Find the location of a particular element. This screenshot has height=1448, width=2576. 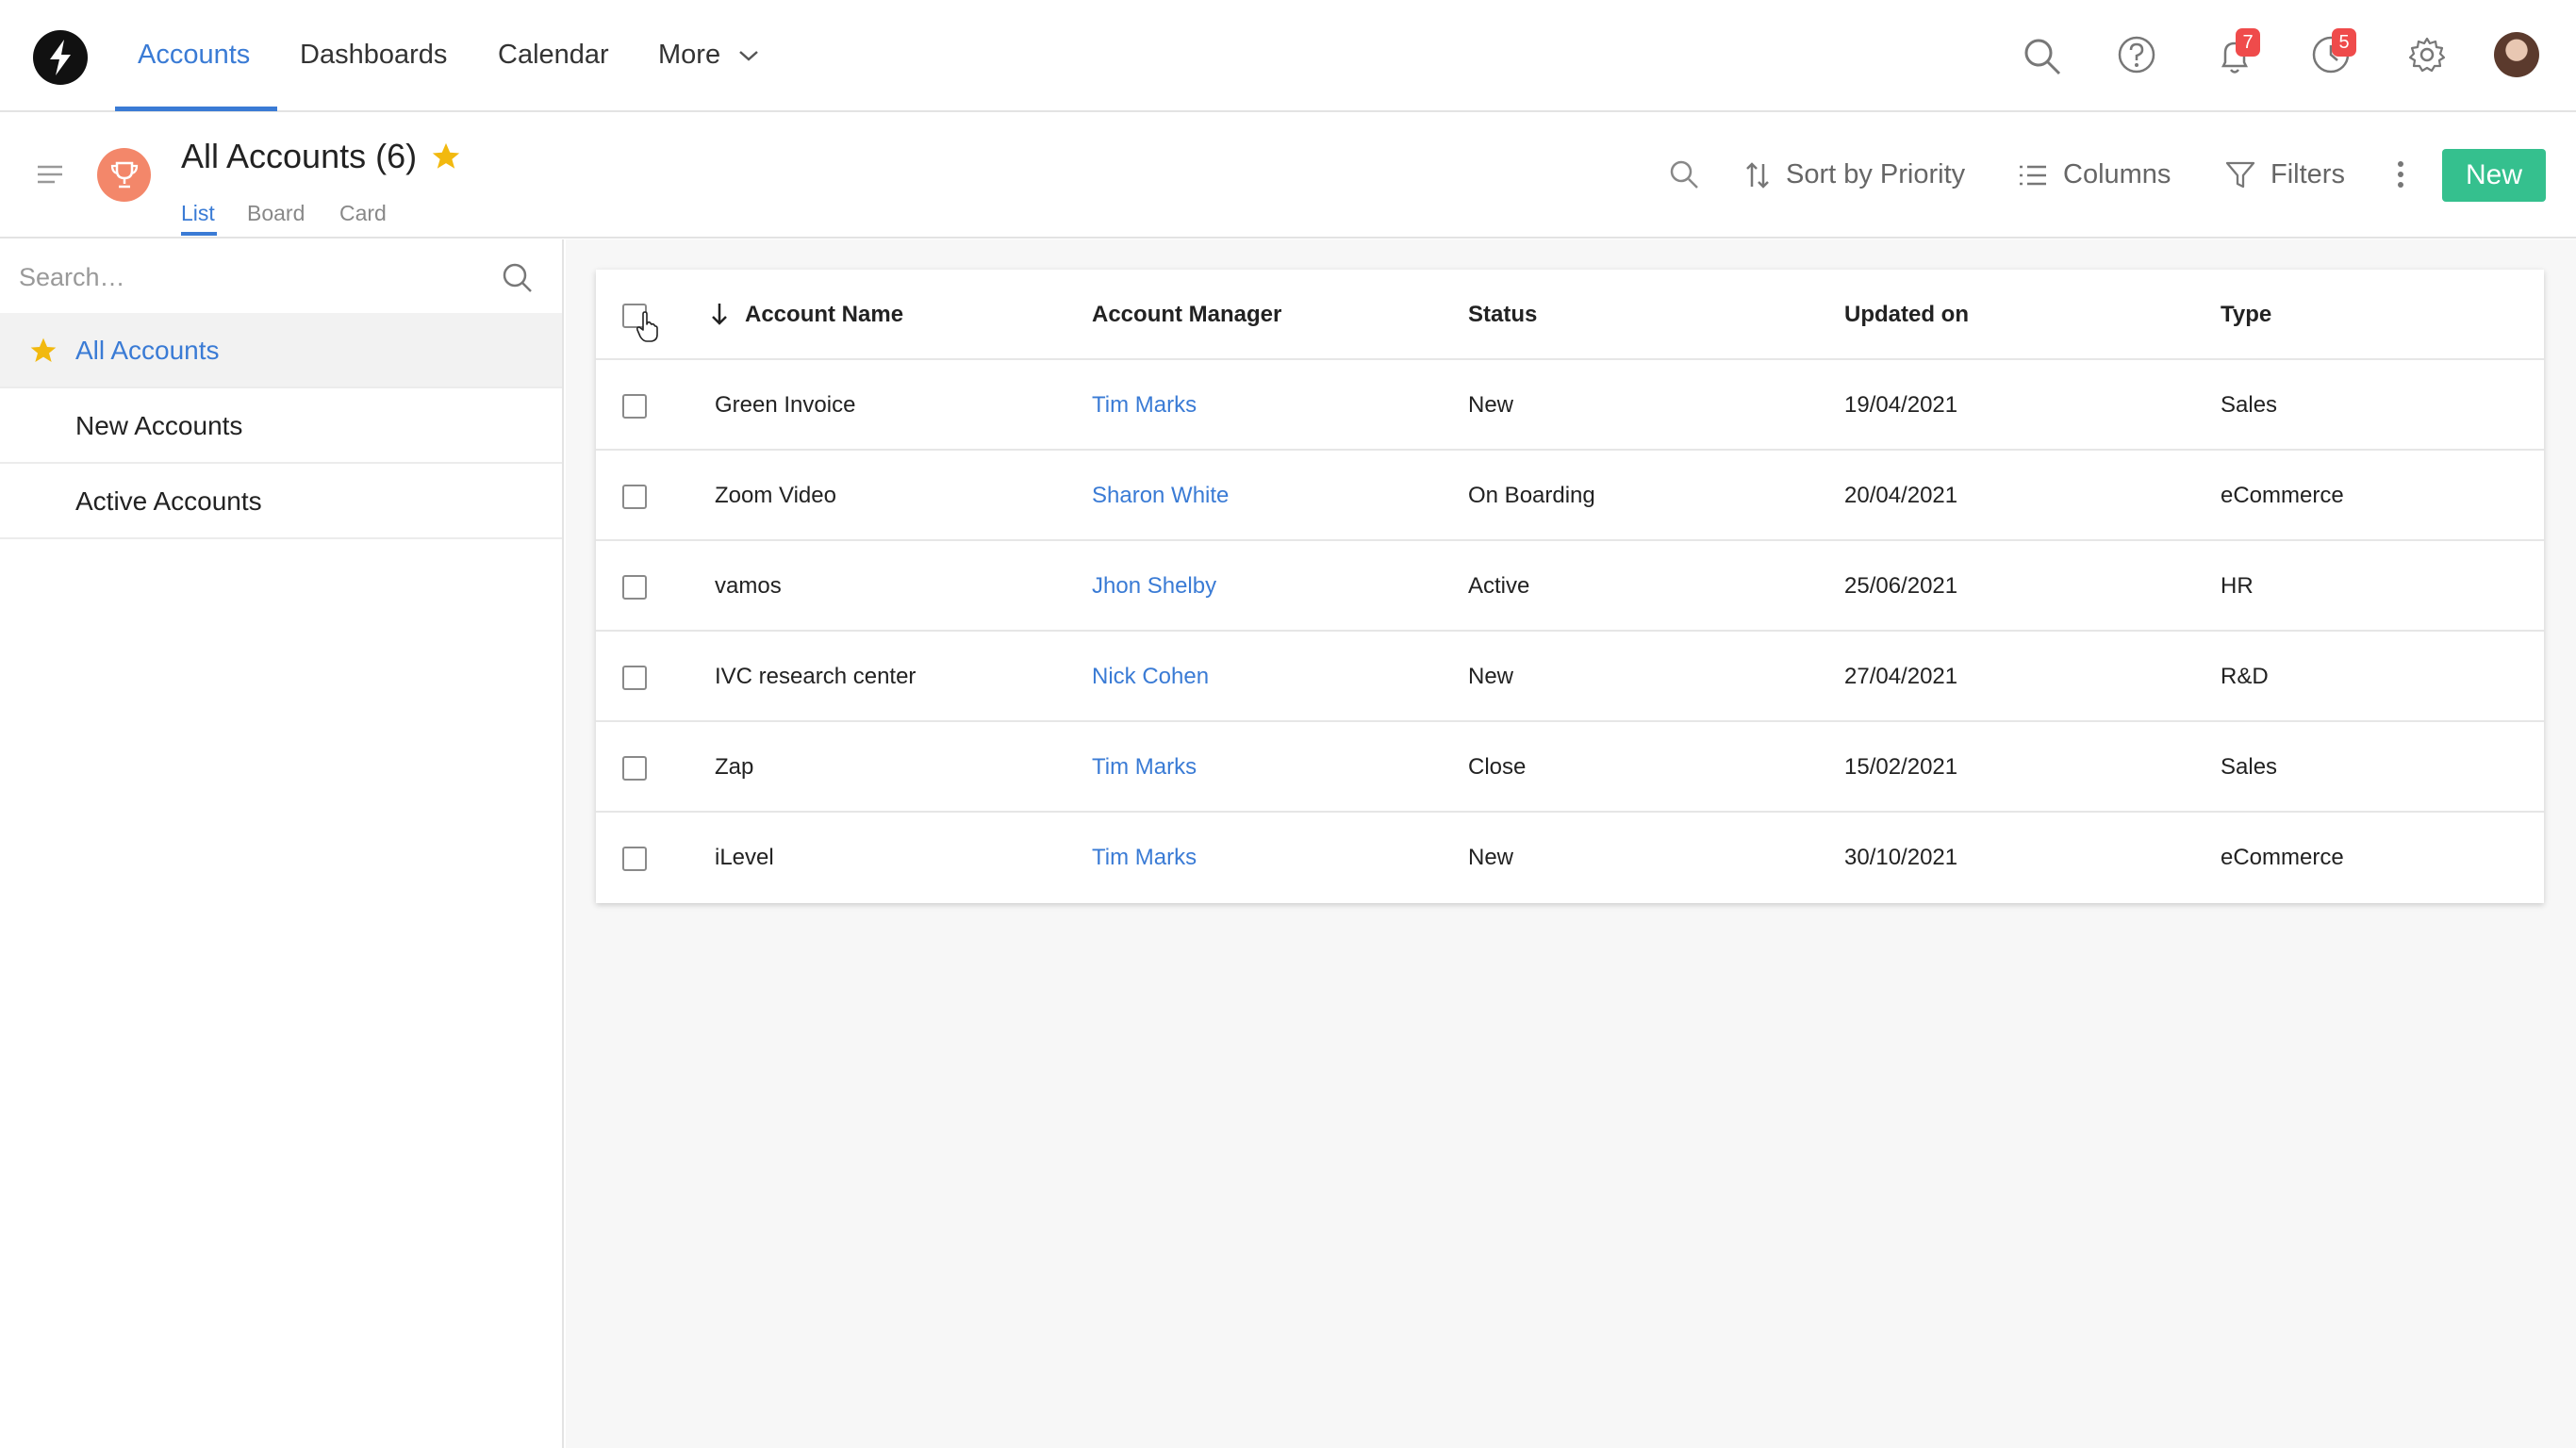

status-cell: On Boarding is located at coordinates (1531, 495).